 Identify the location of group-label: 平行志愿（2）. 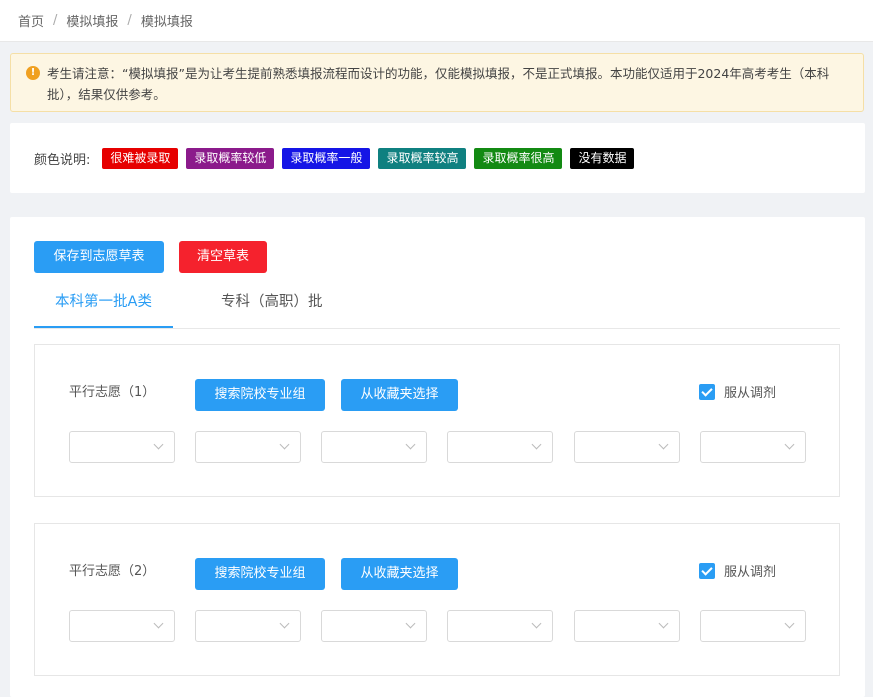
(112, 571).